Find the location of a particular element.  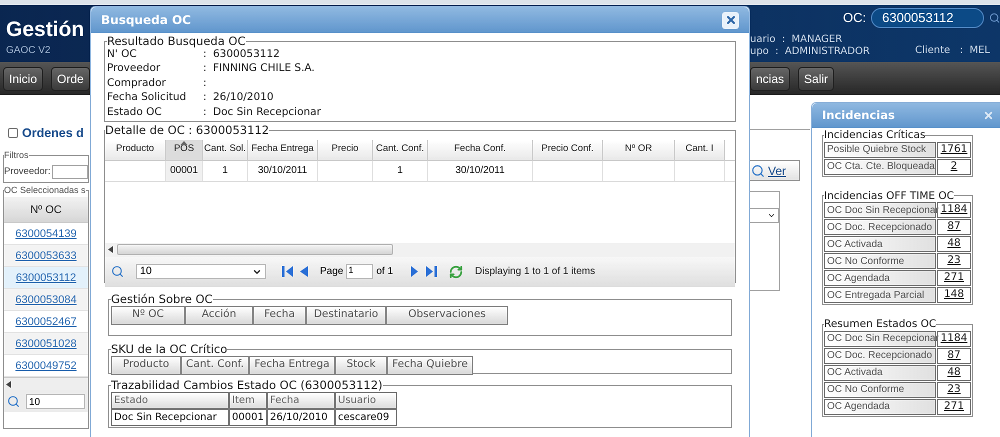

column-header: Acción is located at coordinates (219, 315).